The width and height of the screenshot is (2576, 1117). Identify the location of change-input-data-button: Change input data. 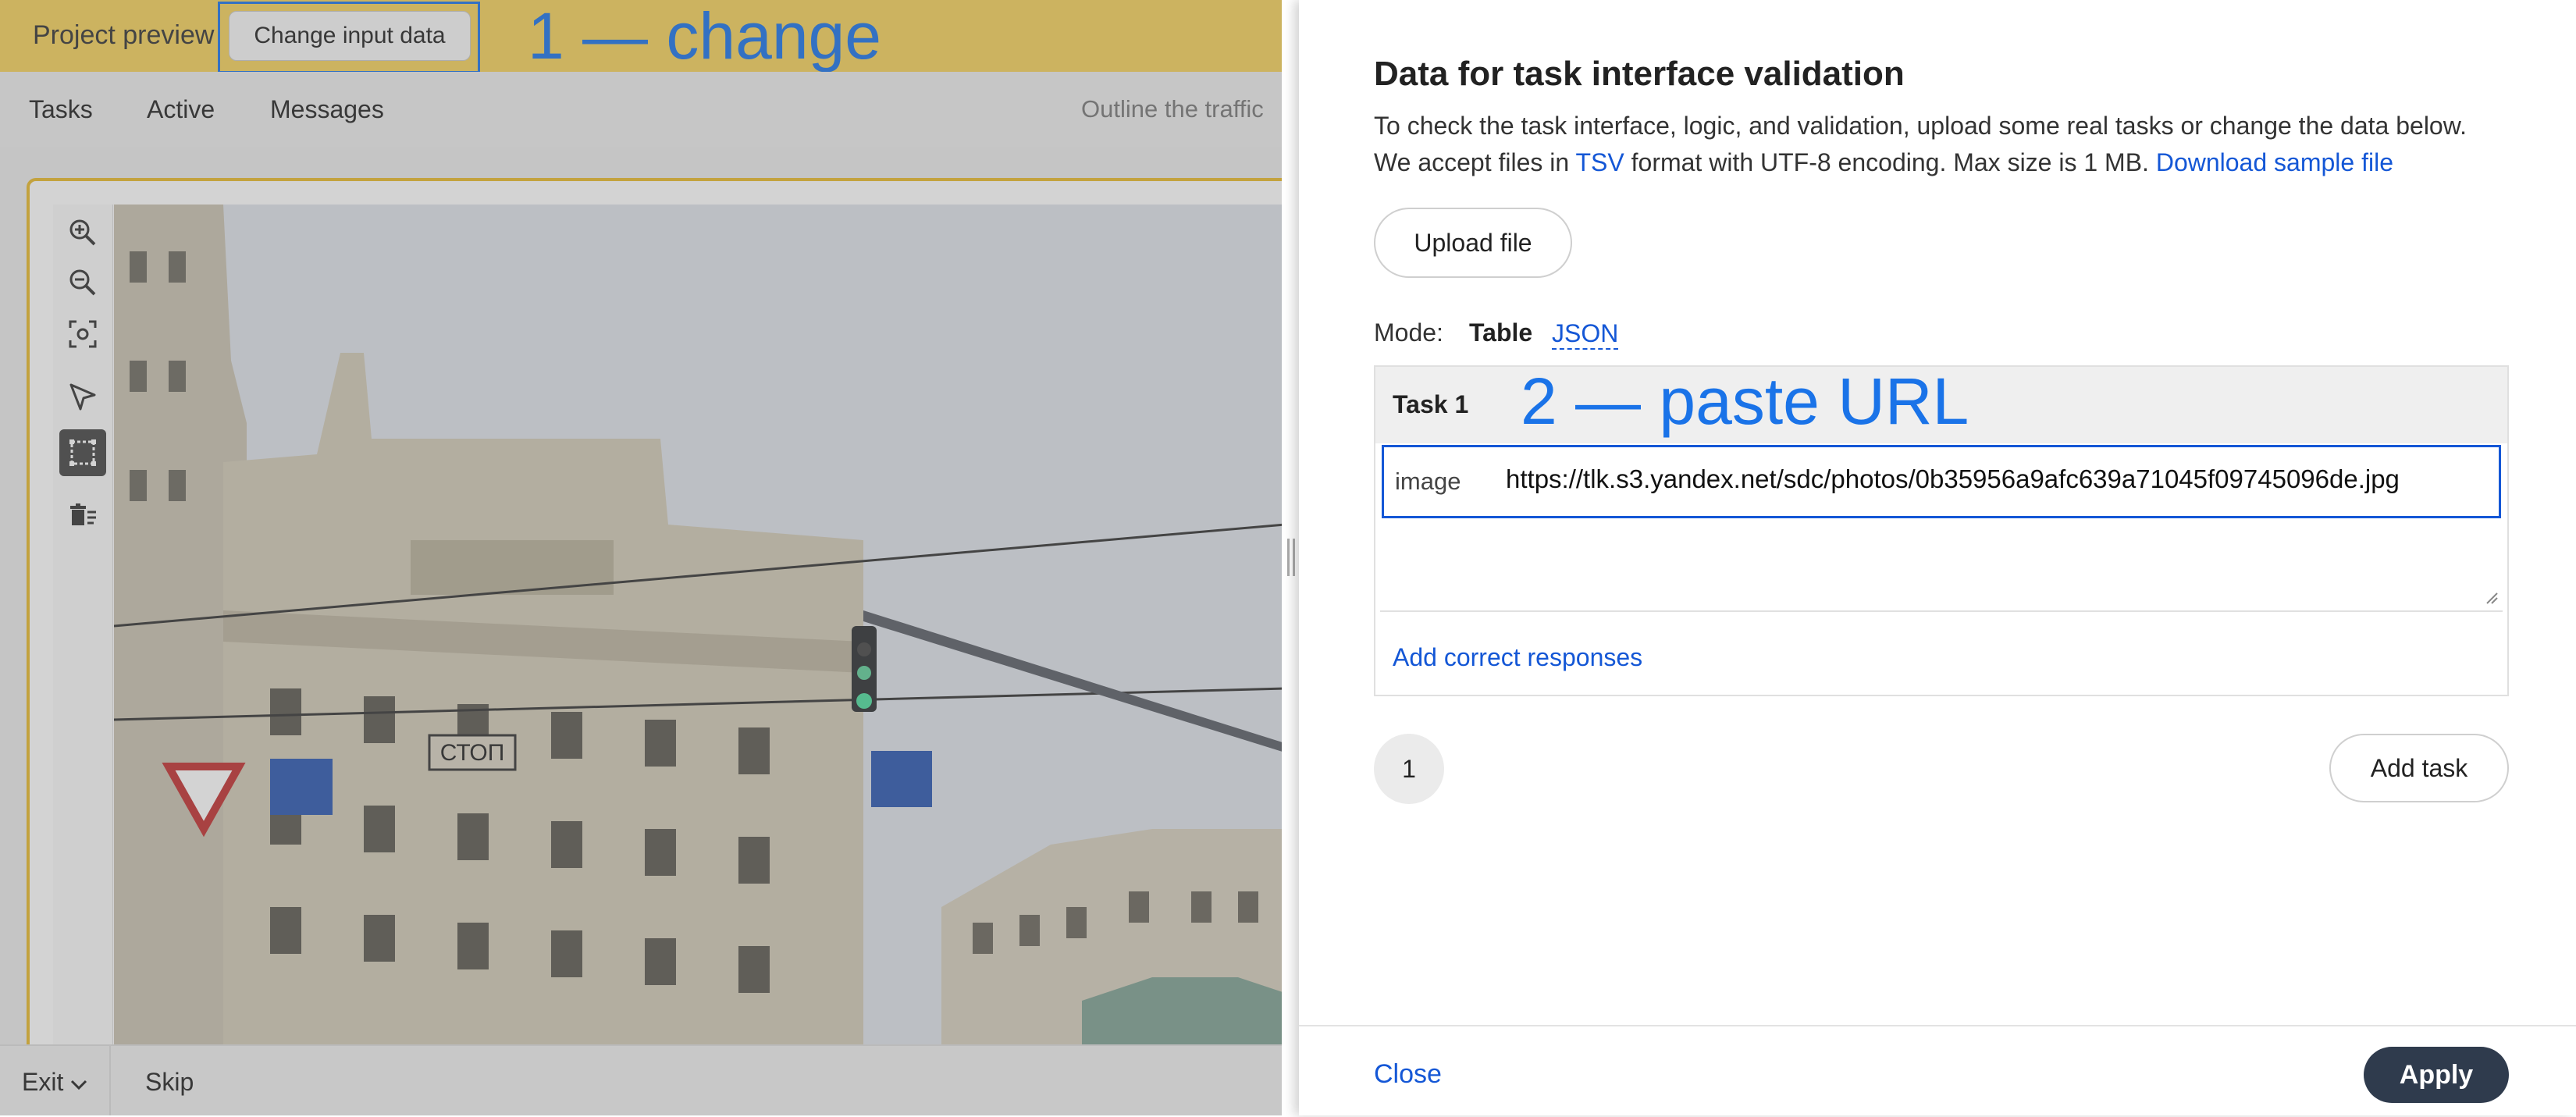
(350, 36).